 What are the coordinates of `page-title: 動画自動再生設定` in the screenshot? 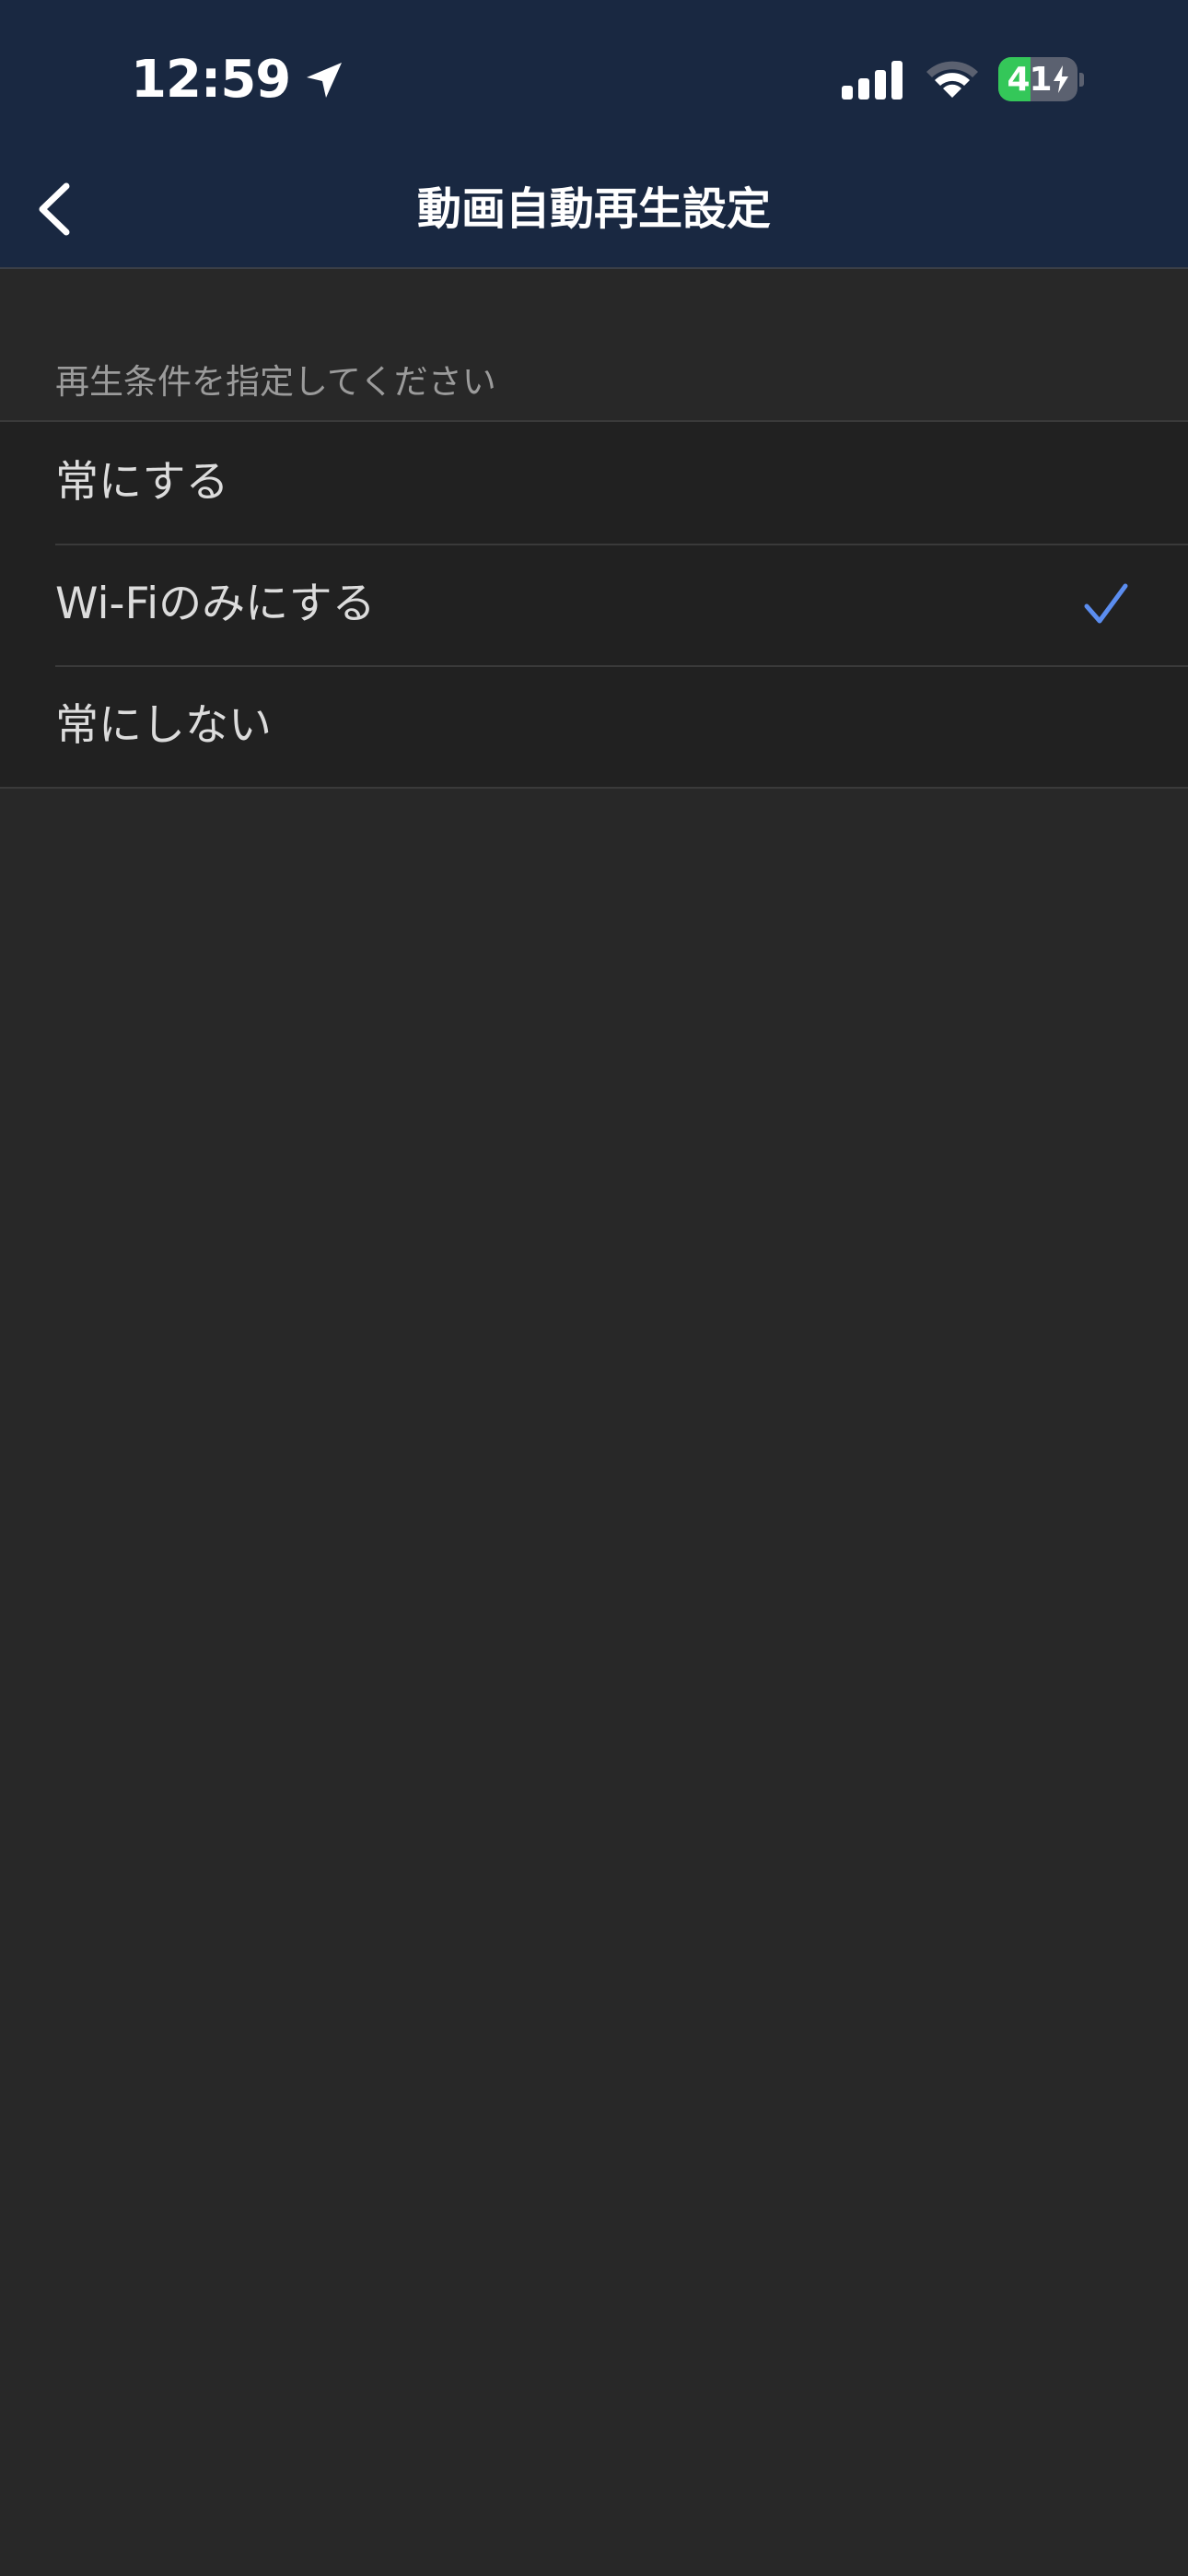 It's located at (593, 209).